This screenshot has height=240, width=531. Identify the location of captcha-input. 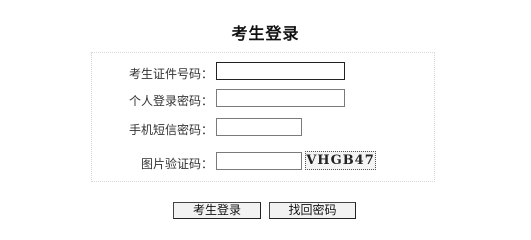
(259, 161).